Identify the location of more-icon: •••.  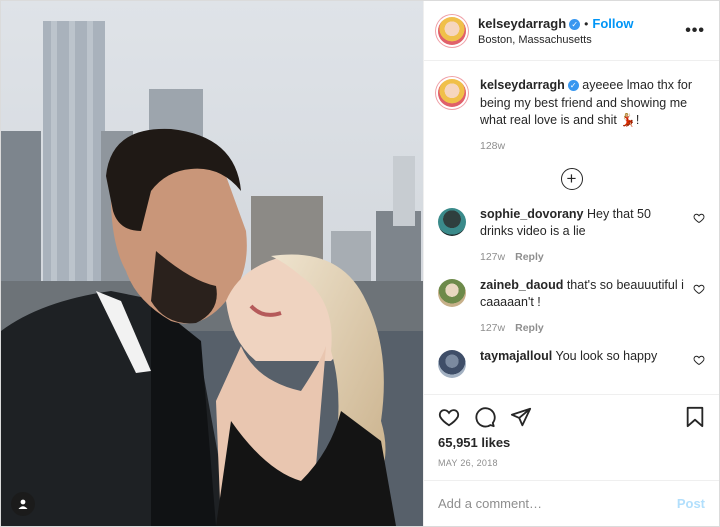
(695, 31).